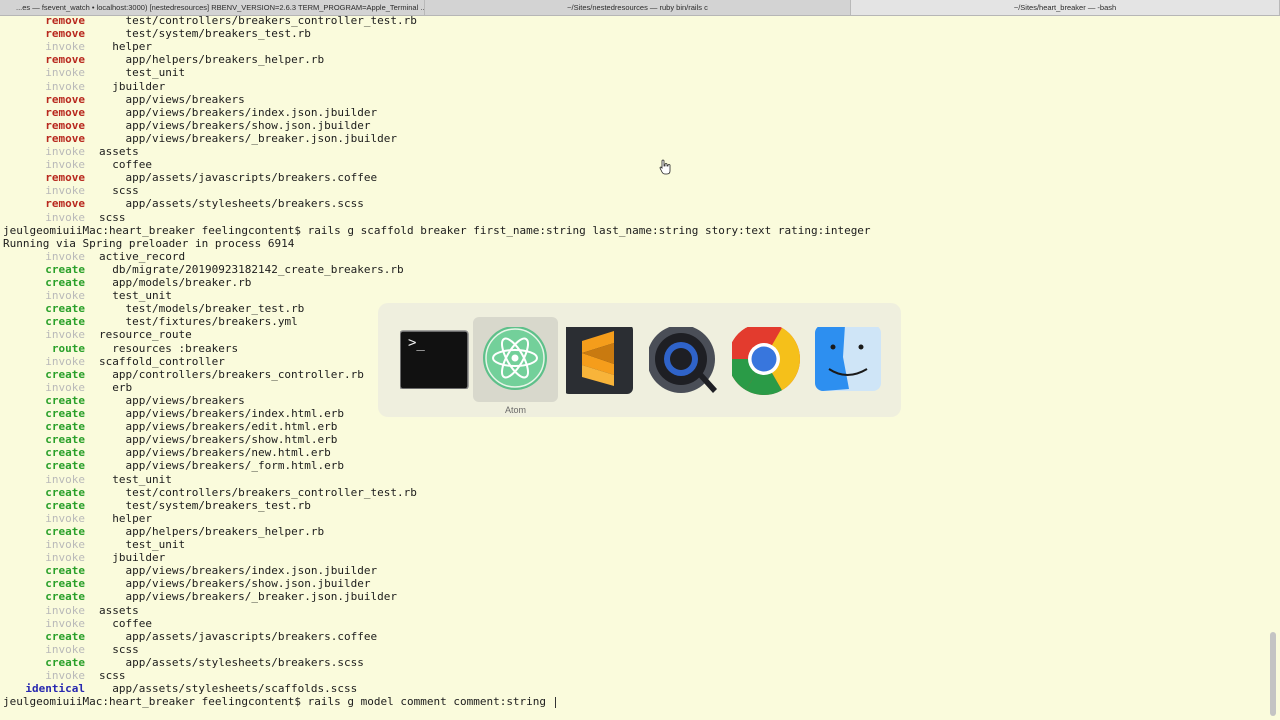 This screenshot has height=720, width=1280. I want to click on chrome-icon, so click(766, 361).